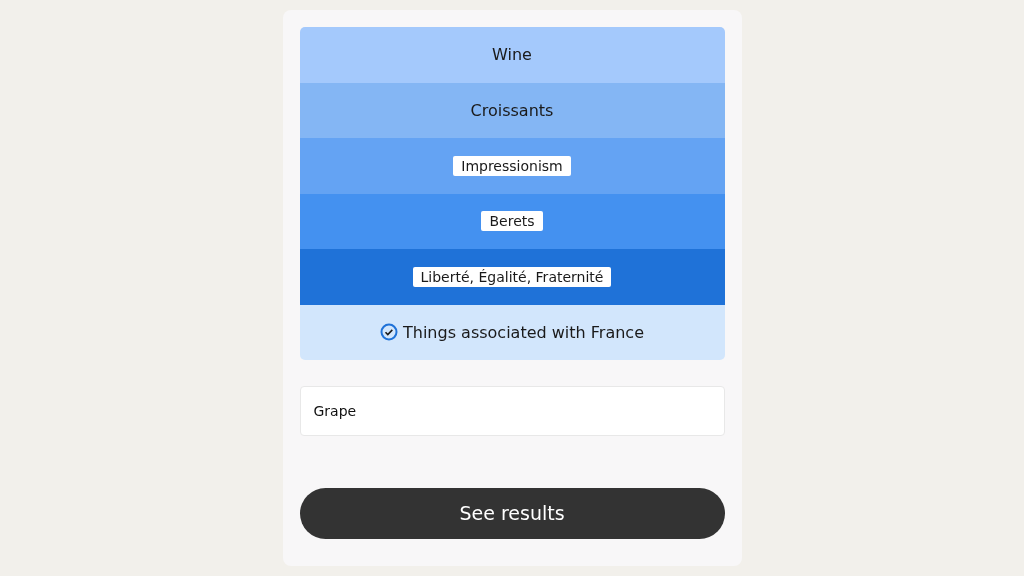 This screenshot has height=576, width=1024. Describe the element at coordinates (512, 276) in the screenshot. I see `word-chip: Liberté, Égalité, Fraternité` at that location.